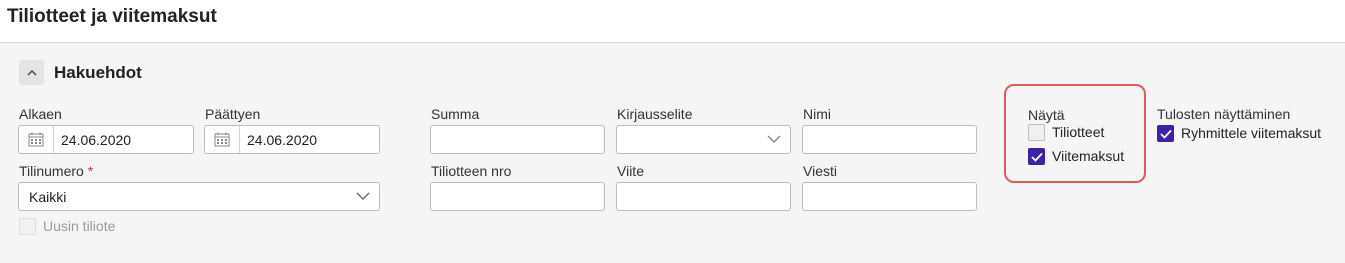 Image resolution: width=1345 pixels, height=263 pixels. I want to click on kirjausselite-select, so click(703, 139).